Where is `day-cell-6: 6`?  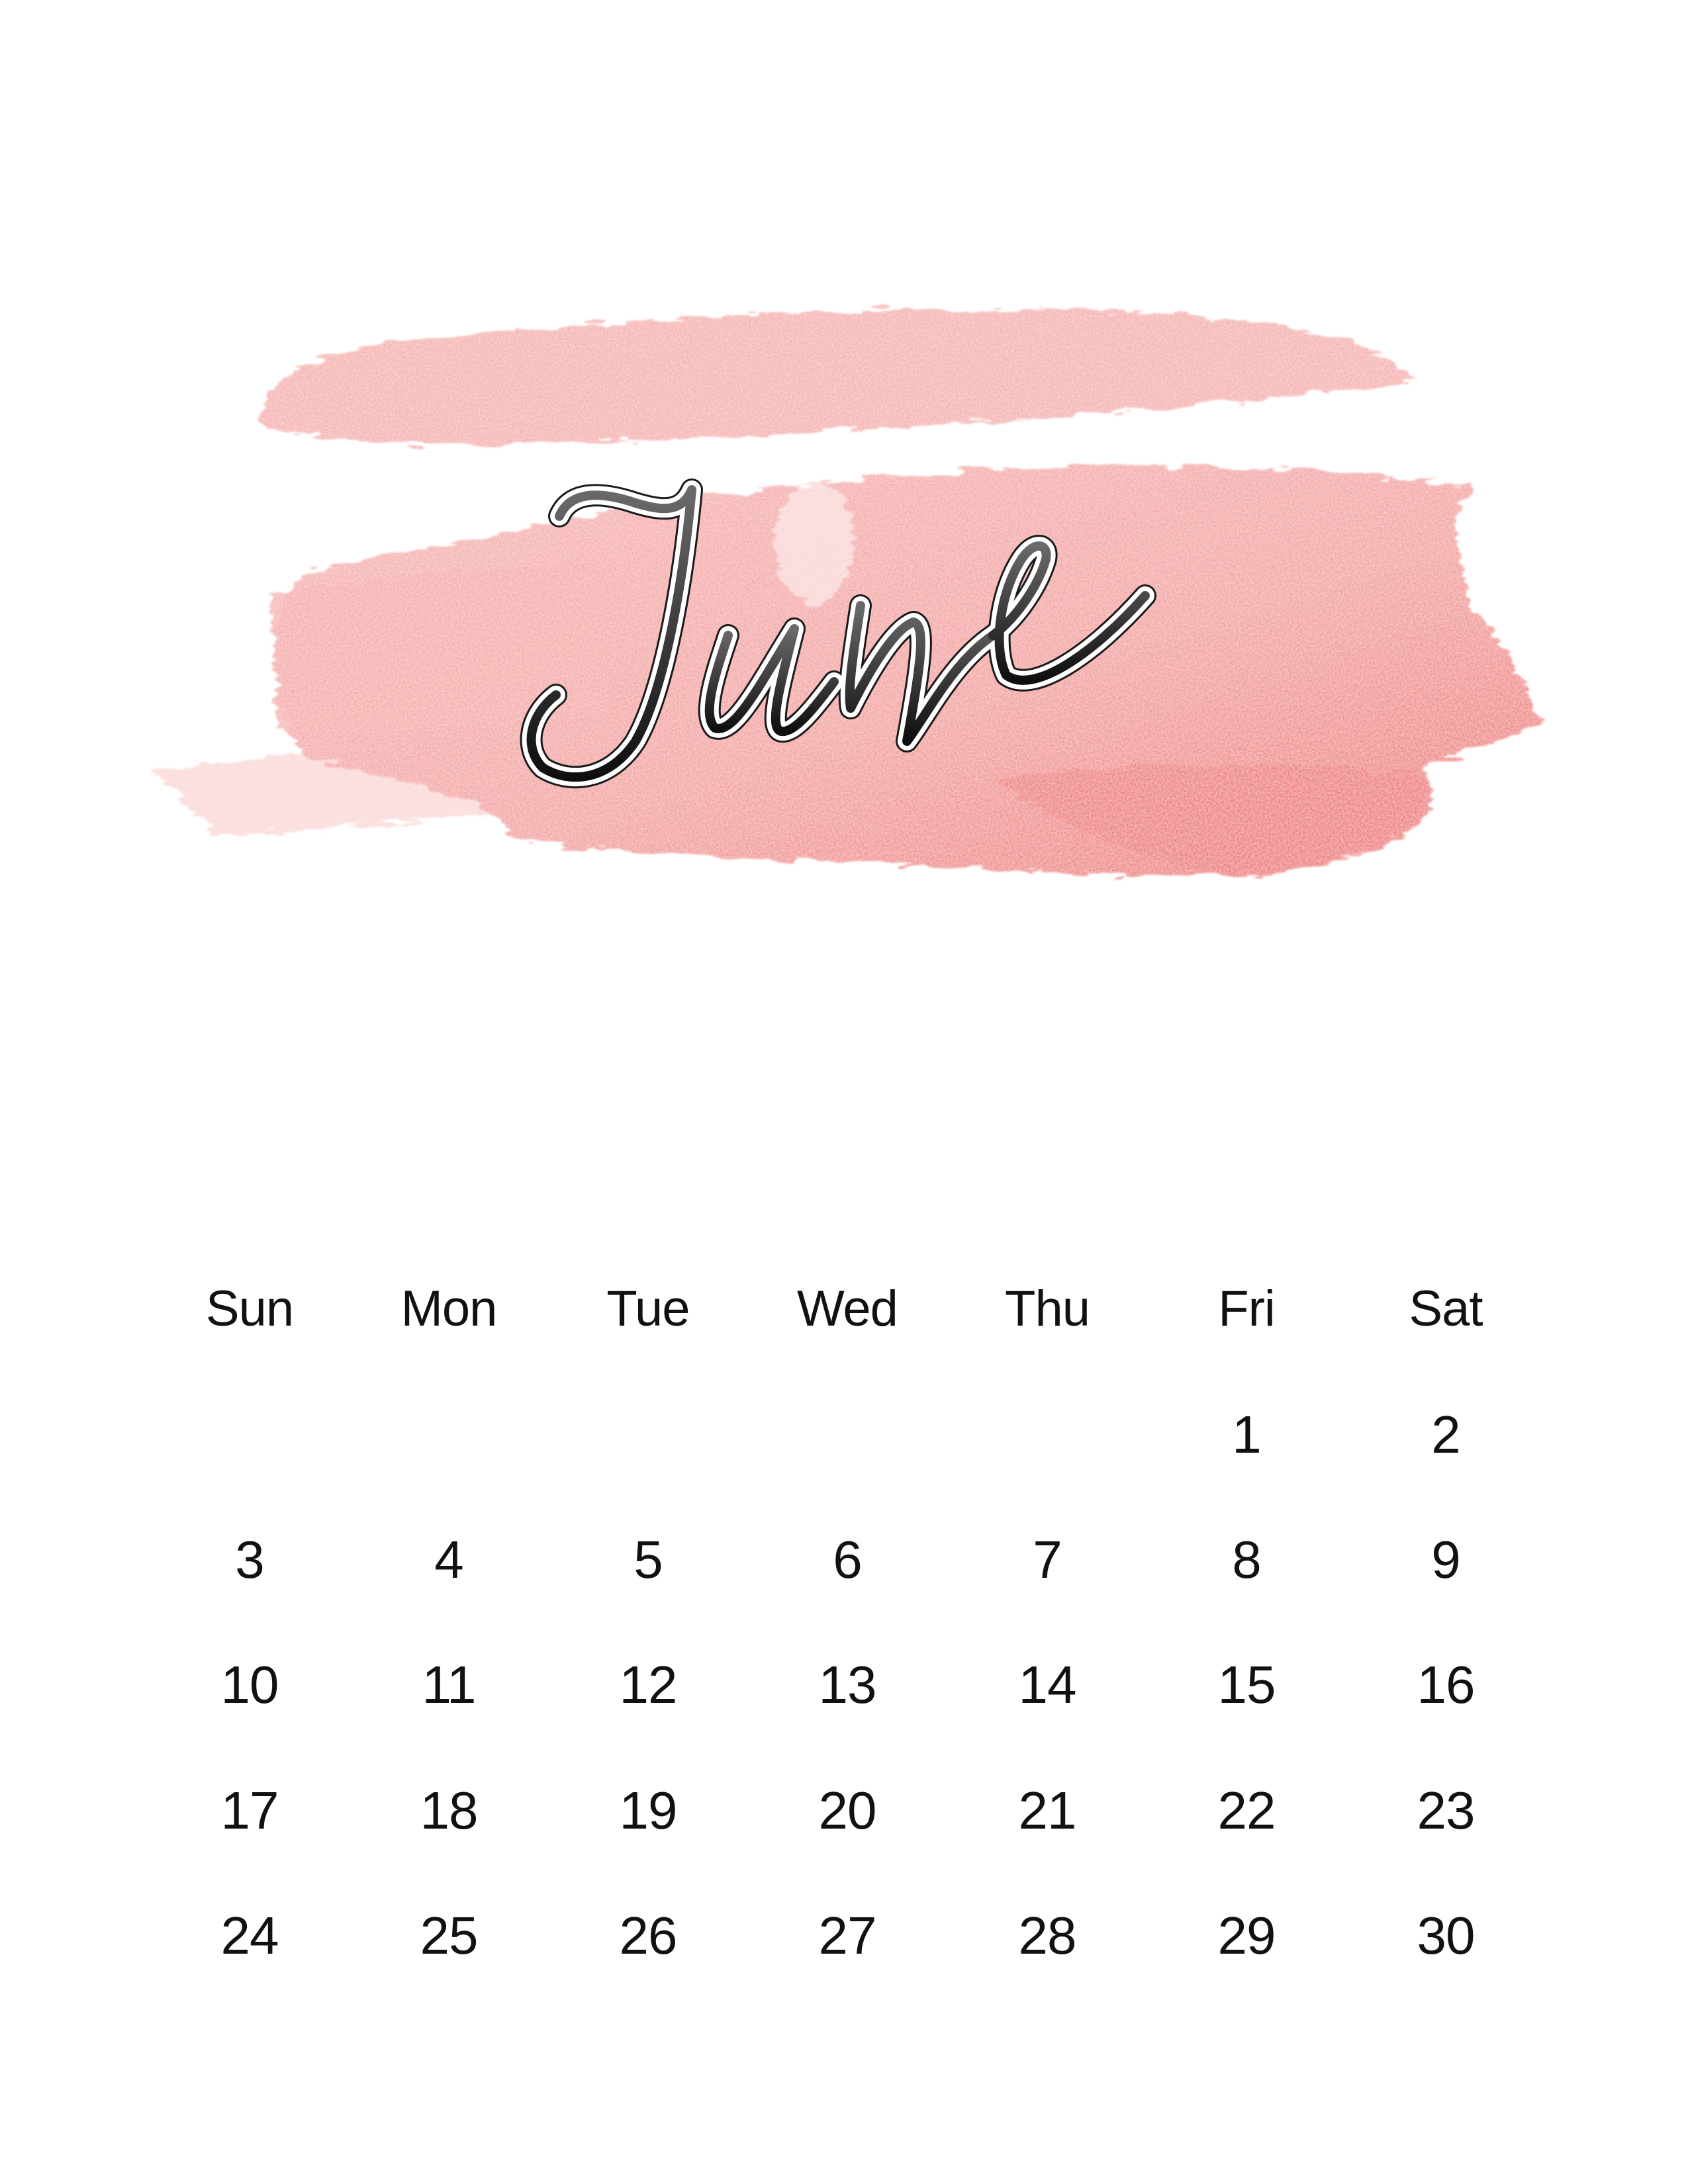 day-cell-6: 6 is located at coordinates (848, 1559).